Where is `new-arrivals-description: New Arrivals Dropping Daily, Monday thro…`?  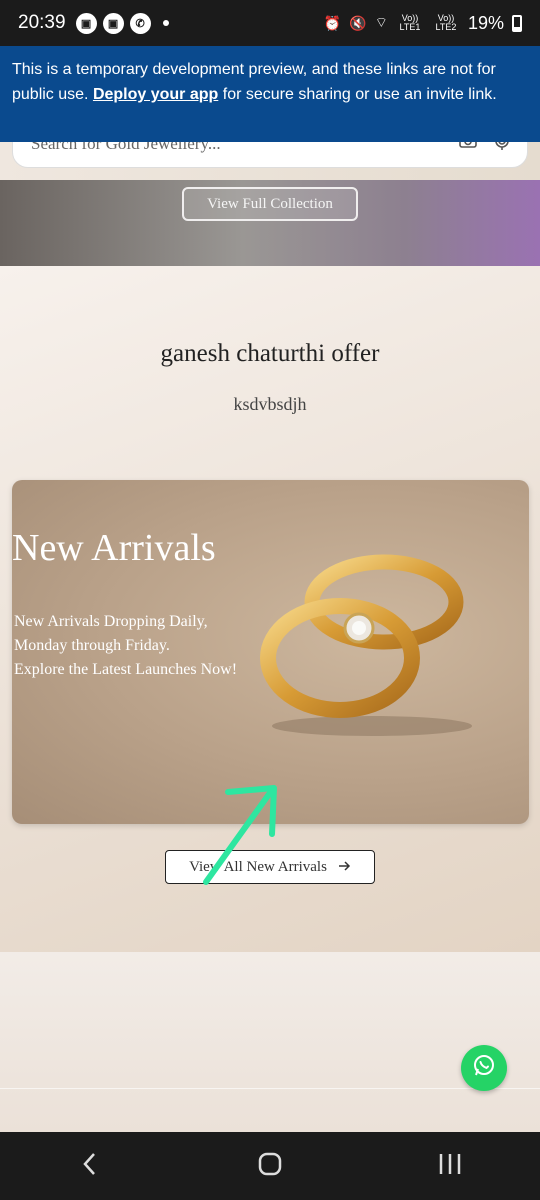 new-arrivals-description: New Arrivals Dropping Daily, Monday thro… is located at coordinates (125, 646).